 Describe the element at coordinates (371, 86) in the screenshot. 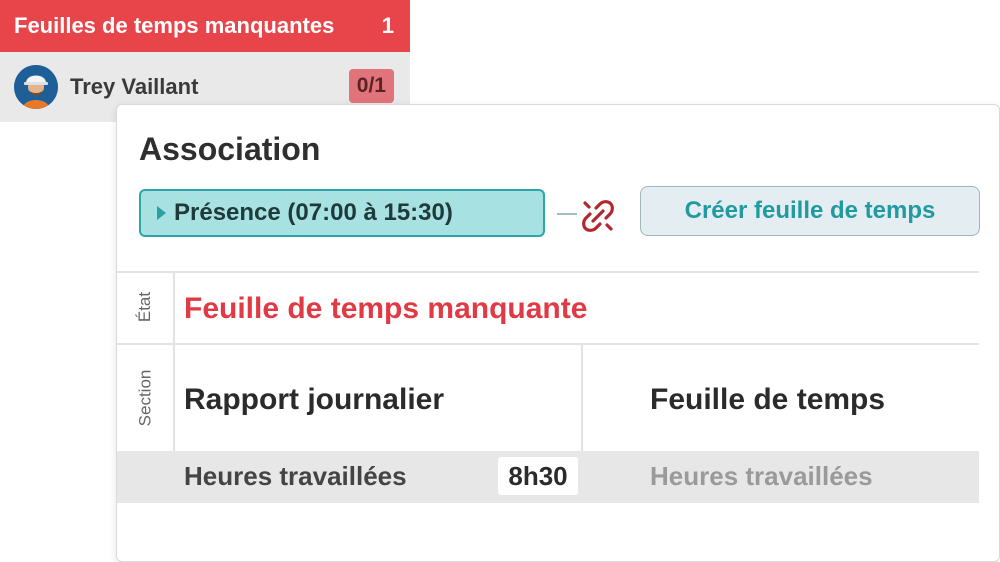

I see `timesheet-count-badge: 0/1` at that location.